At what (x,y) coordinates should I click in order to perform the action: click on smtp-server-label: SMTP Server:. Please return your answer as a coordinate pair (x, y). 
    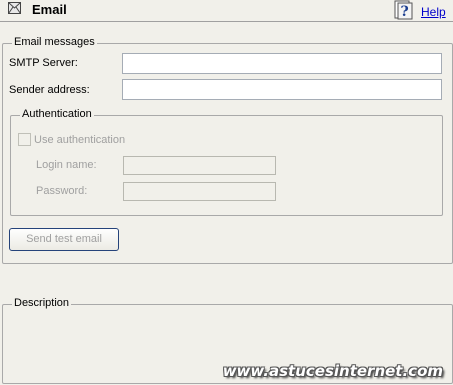
    Looking at the image, I should click on (43, 63).